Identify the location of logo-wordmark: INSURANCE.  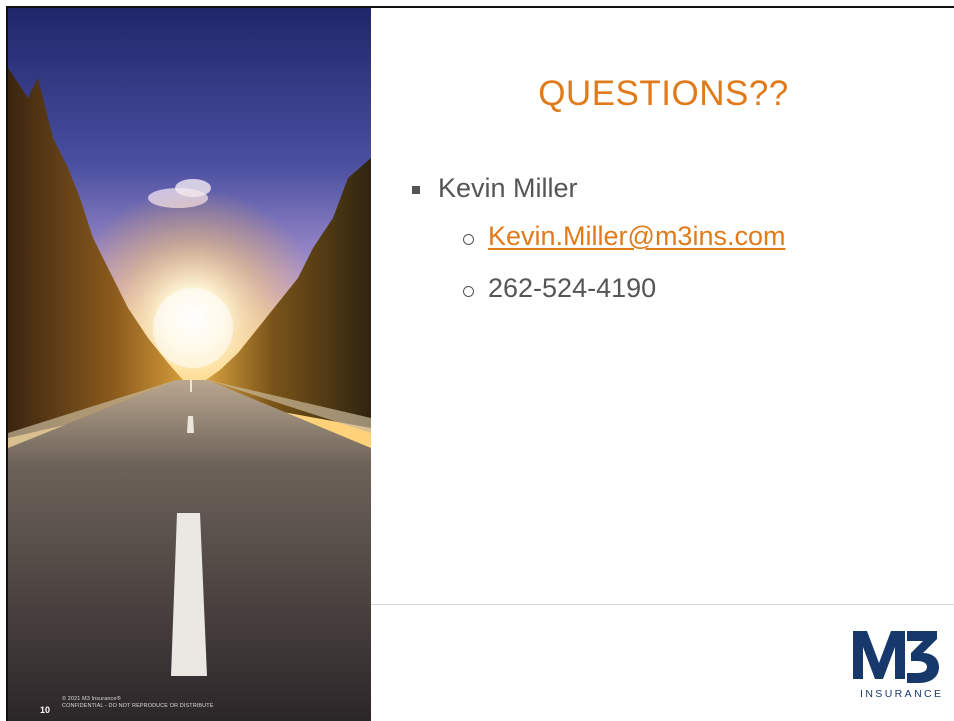
(902, 694).